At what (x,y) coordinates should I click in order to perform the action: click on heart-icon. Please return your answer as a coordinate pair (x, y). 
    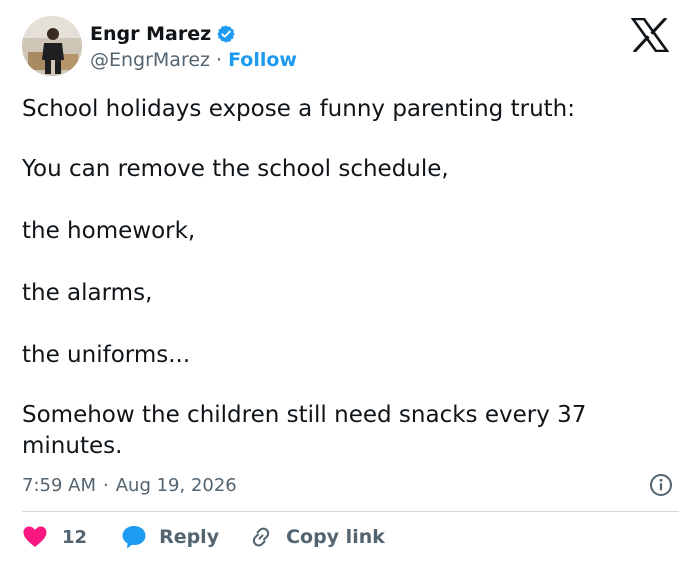
    Looking at the image, I should click on (35, 537).